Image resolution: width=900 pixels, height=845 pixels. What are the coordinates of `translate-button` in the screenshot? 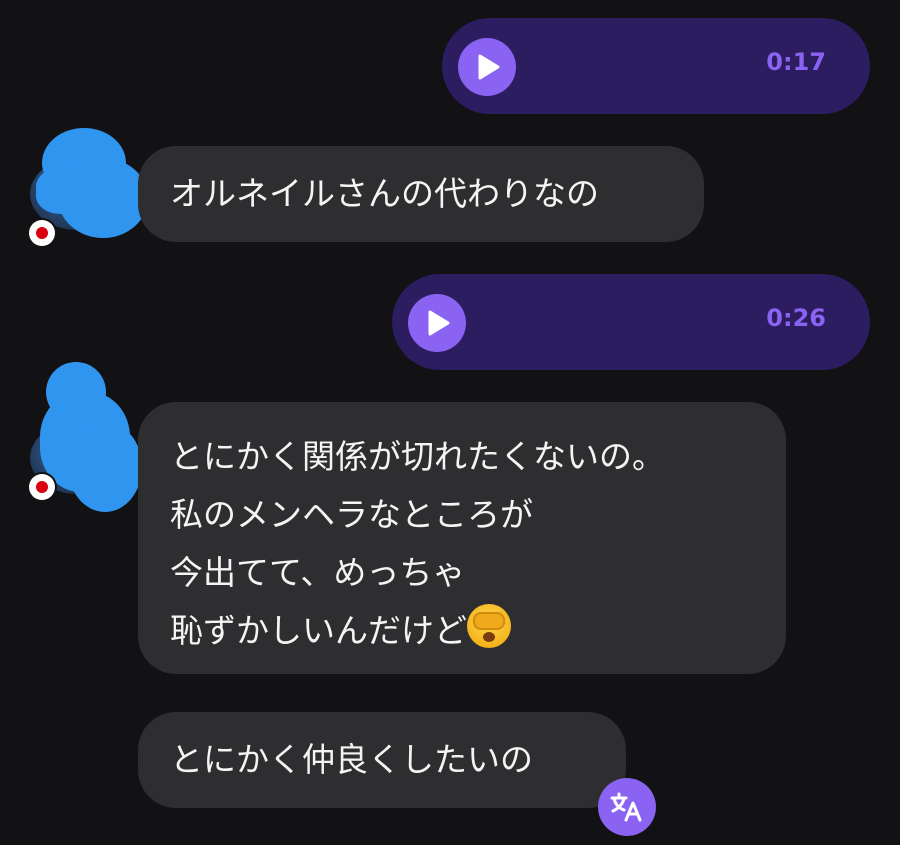 It's located at (627, 807).